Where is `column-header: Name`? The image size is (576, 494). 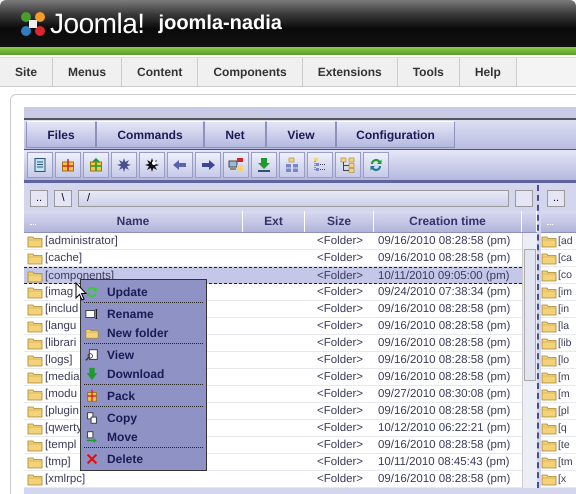
column-header: Name is located at coordinates (133, 221).